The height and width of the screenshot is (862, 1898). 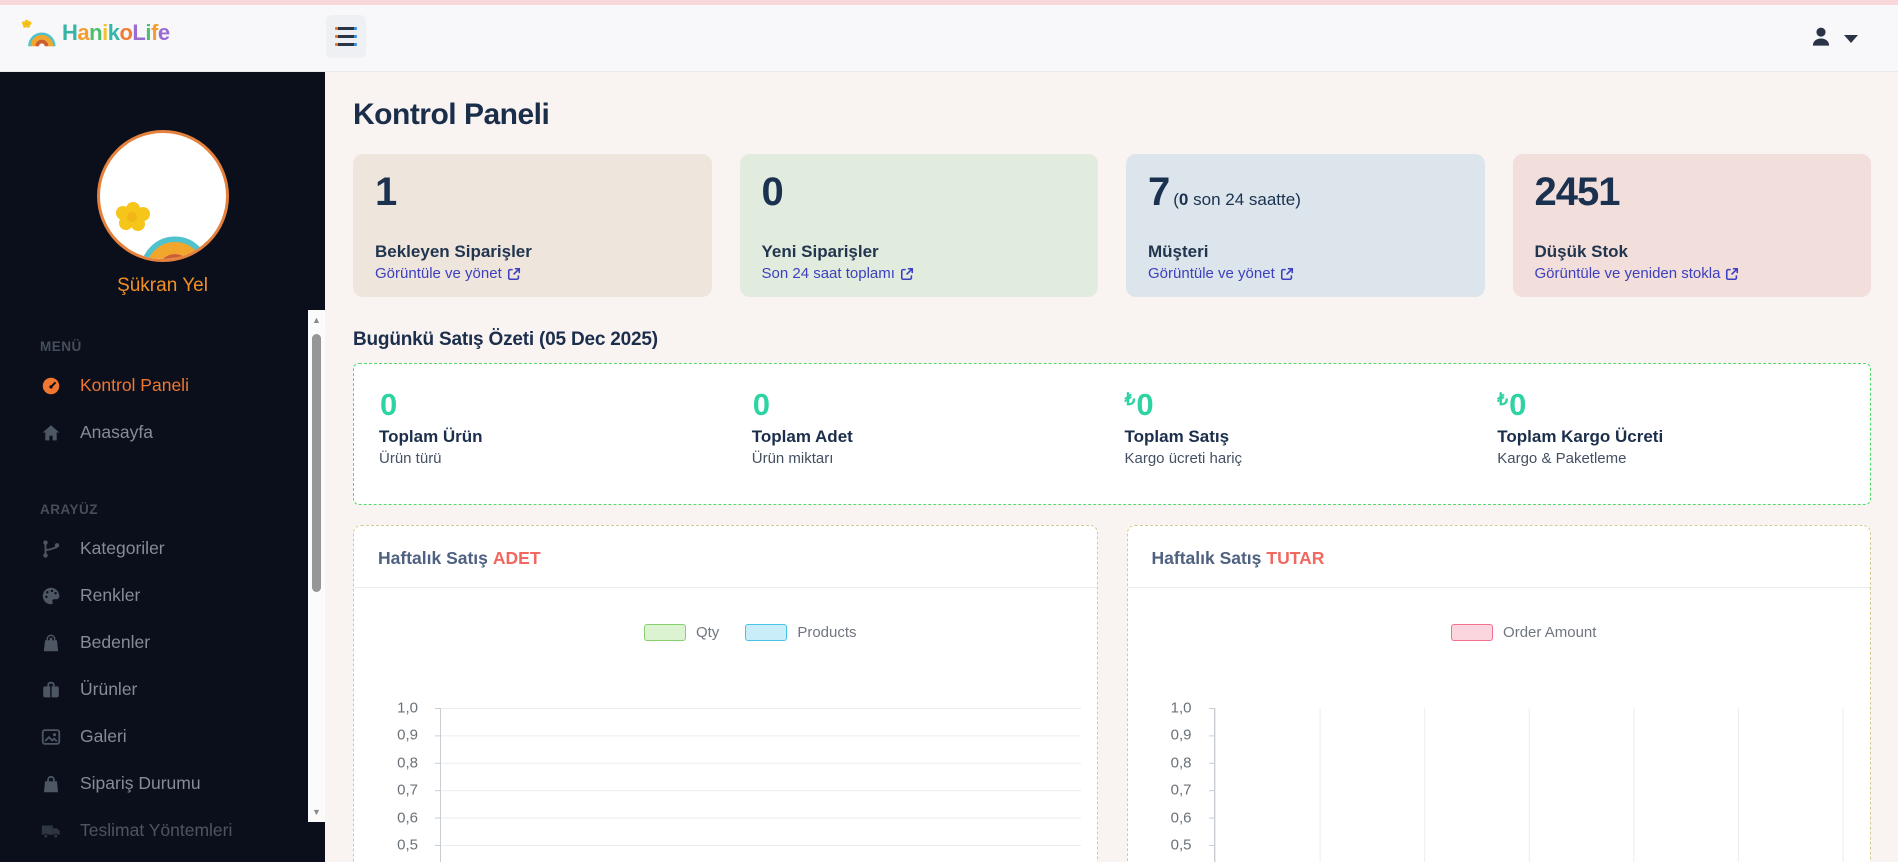 I want to click on stat-value: 7 (0 son 24 saatte), so click(x=1224, y=192).